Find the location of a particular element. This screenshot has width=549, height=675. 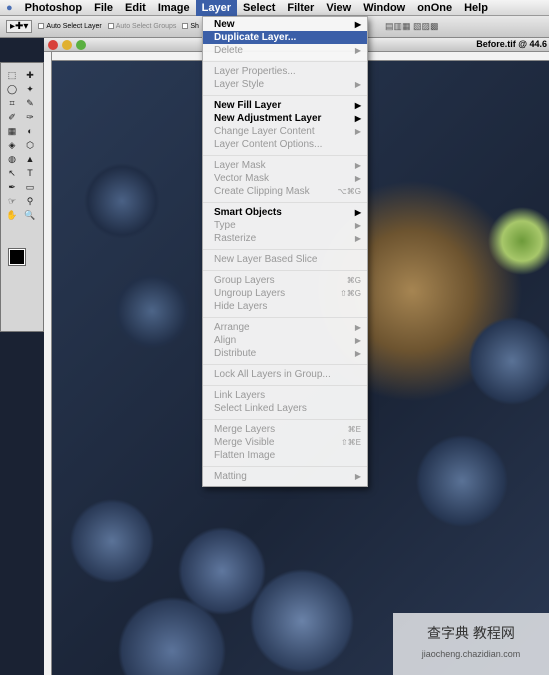

menu-item-new: New ▶ is located at coordinates (285, 24).